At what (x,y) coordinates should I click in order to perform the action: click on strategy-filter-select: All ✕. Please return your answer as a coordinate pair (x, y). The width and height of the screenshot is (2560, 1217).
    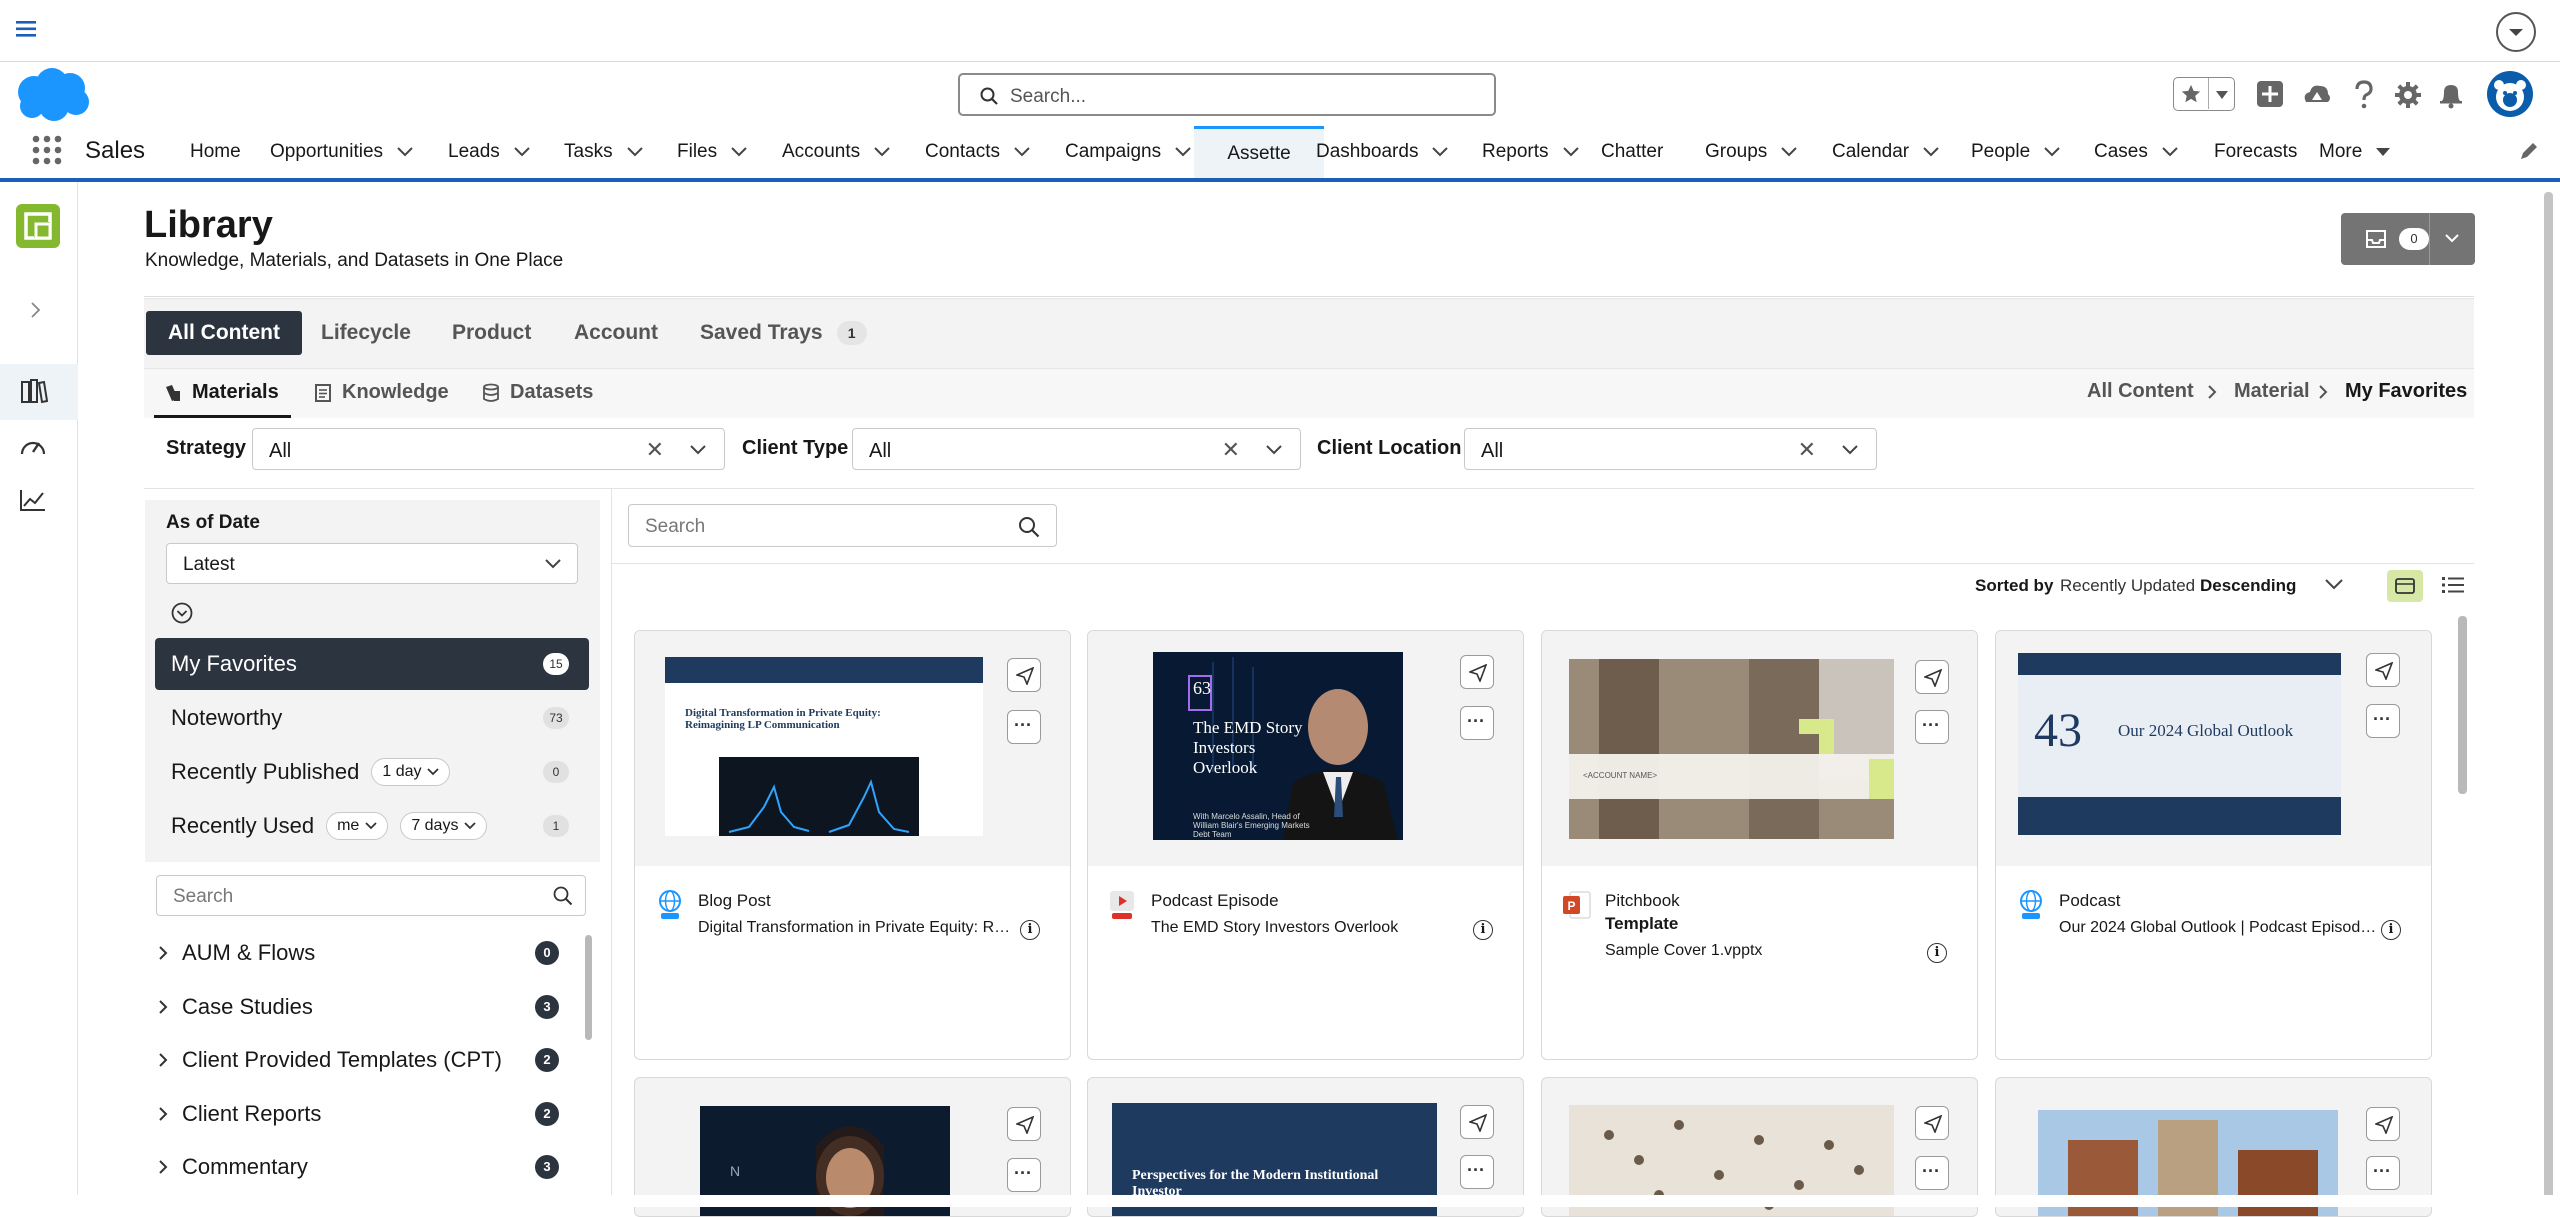
    Looking at the image, I should click on (488, 449).